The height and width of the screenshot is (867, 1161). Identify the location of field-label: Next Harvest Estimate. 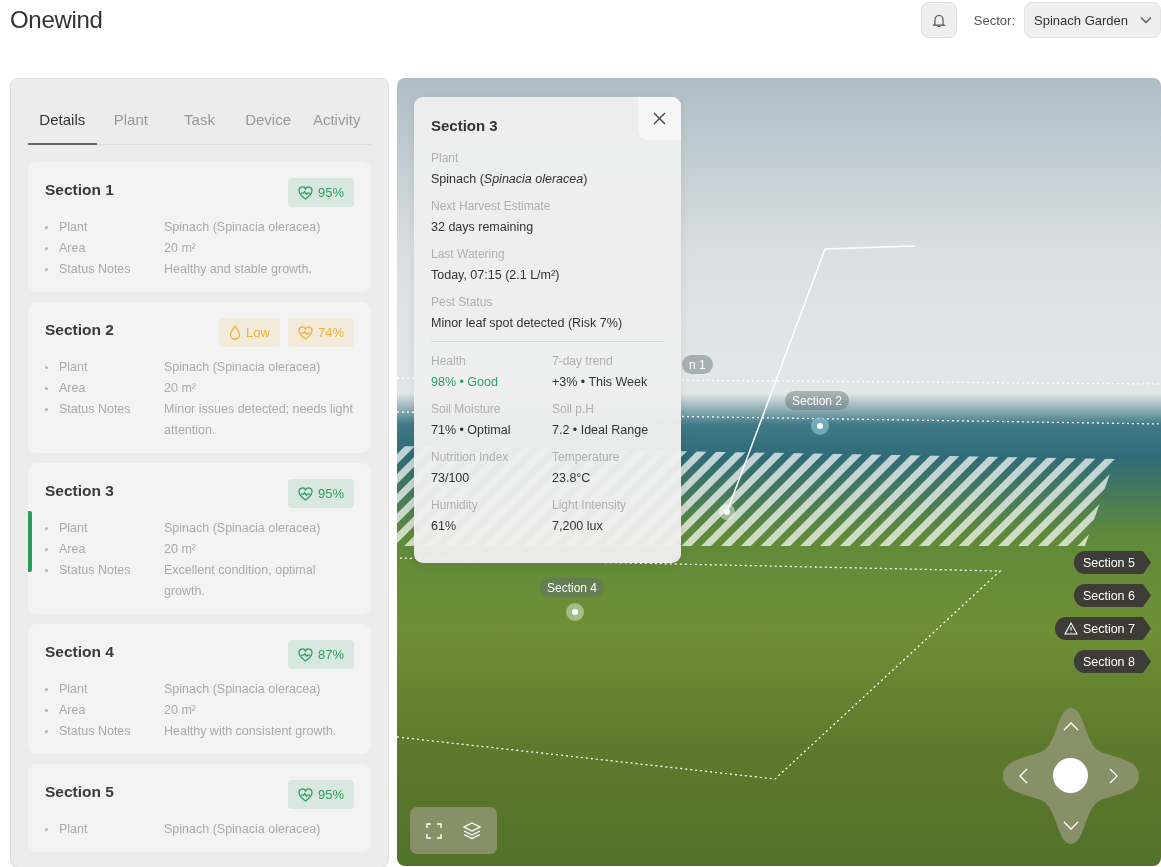
(491, 206).